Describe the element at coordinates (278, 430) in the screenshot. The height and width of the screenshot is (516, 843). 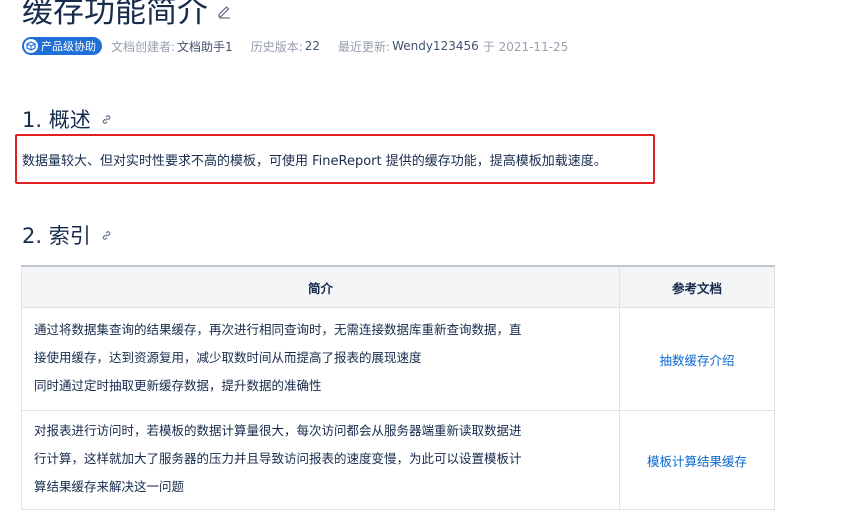
I see `description-line: 对报表进行访问时，若模板的数据计算量很大，每次访问都会从服务器端重新读取数据进` at that location.